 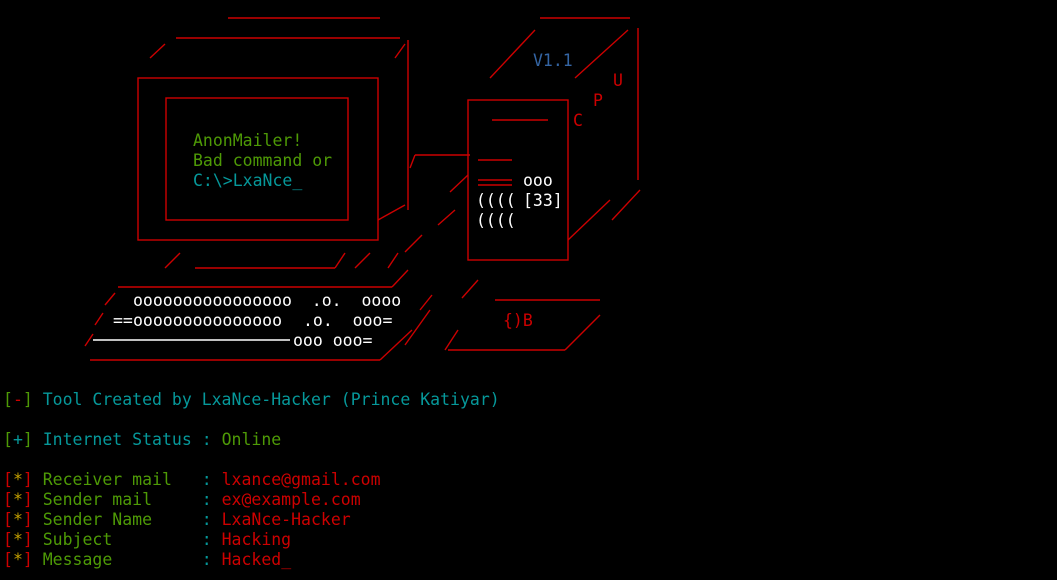 What do you see at coordinates (267, 300) in the screenshot?
I see `keyboard-row-1: oooooooooooooooo .o. oooo` at bounding box center [267, 300].